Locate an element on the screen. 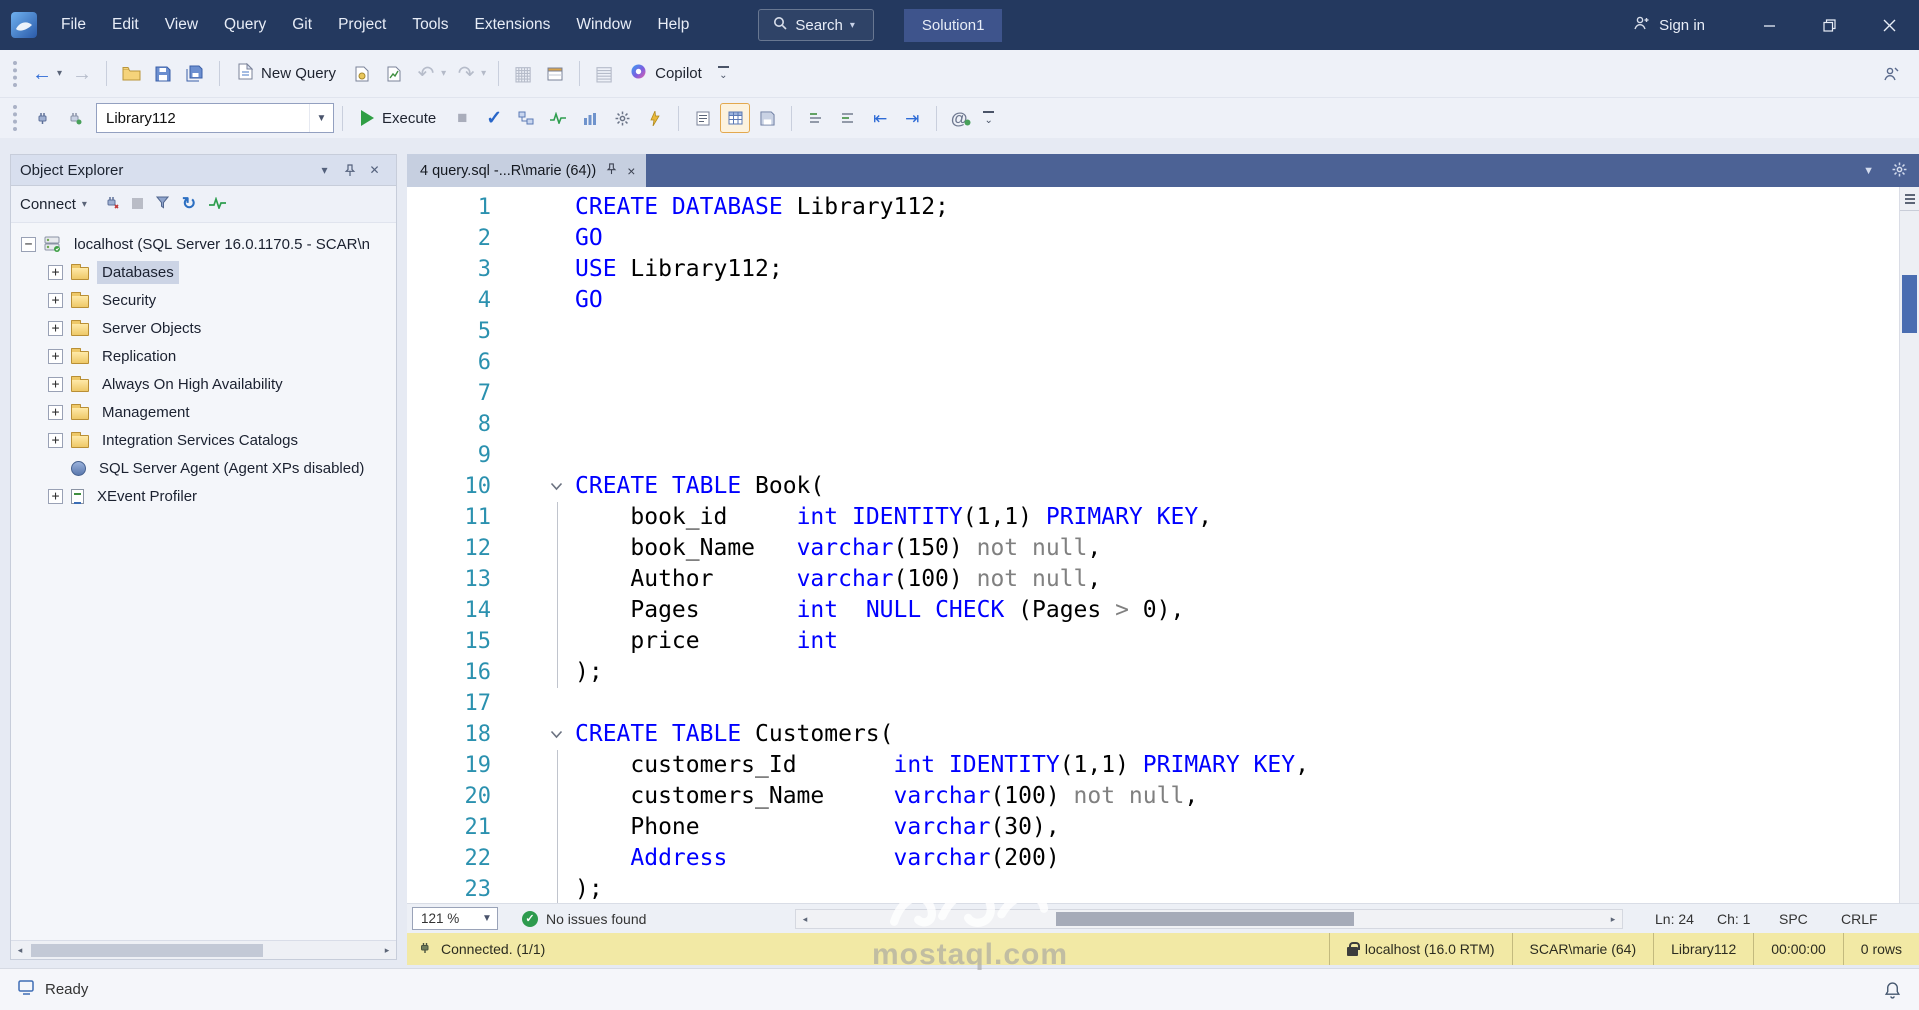 Image resolution: width=1919 pixels, height=1010 pixels. notifications-bell-icon is located at coordinates (1892, 990).